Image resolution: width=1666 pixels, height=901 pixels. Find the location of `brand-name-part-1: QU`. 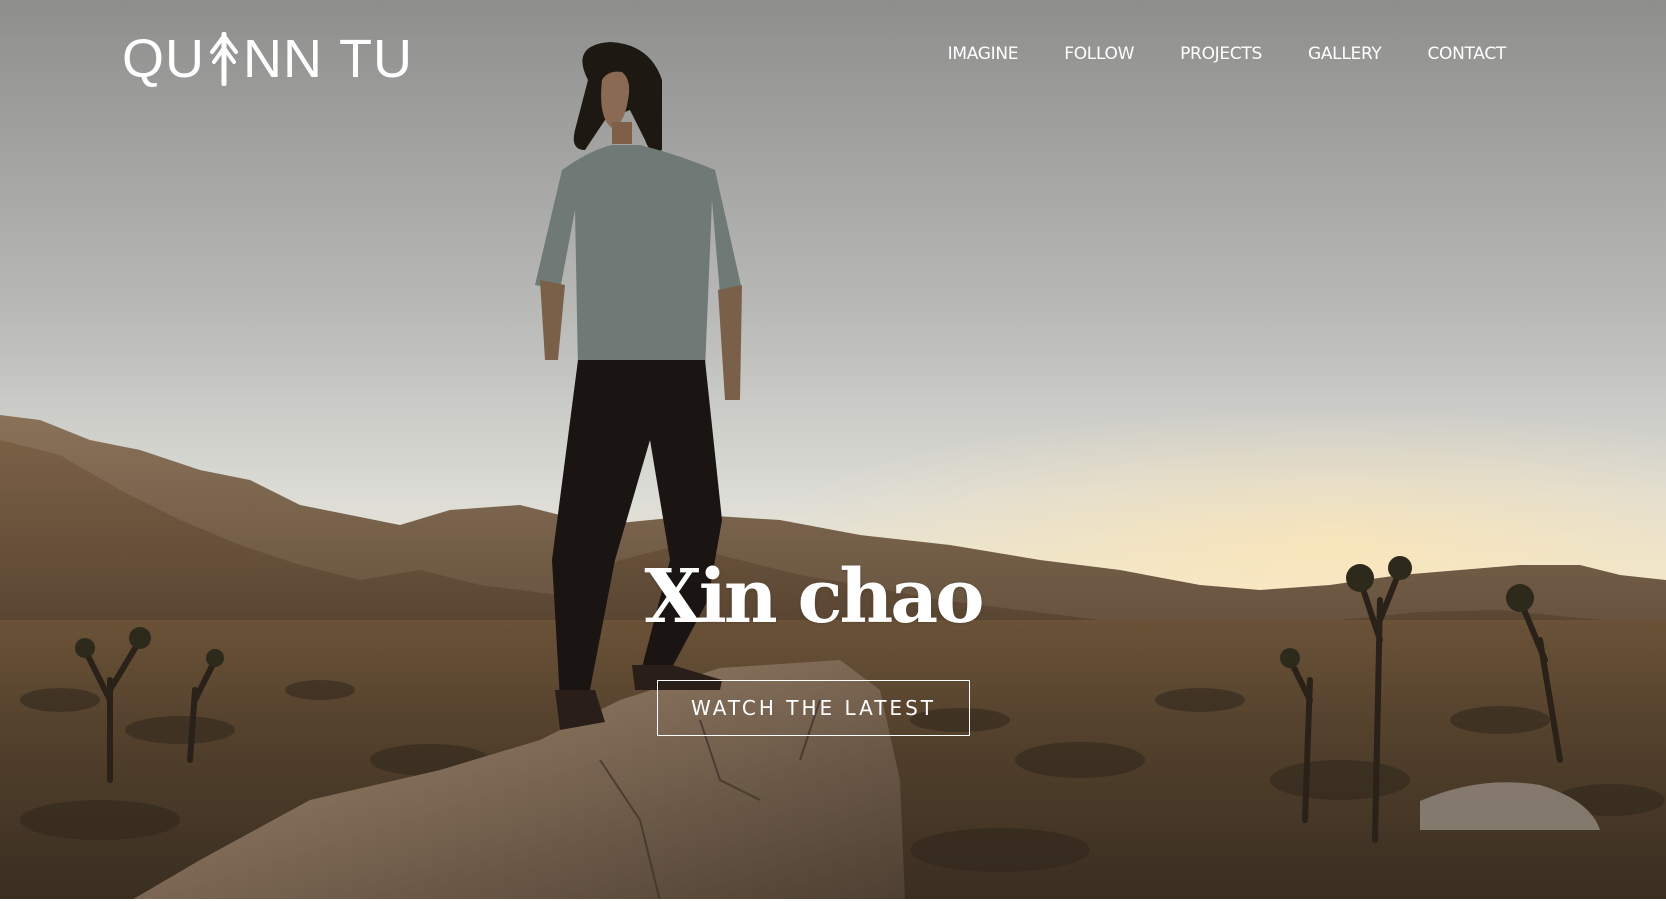

brand-name-part-1: QU is located at coordinates (163, 59).